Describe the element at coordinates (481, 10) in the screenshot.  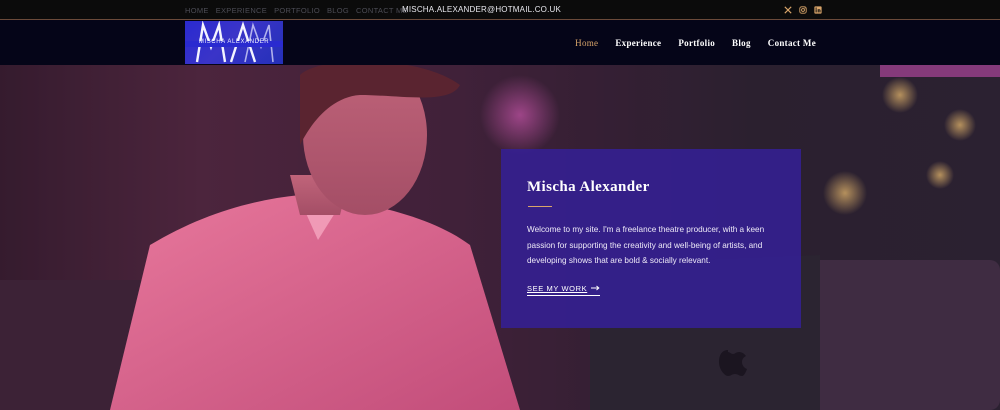
I see `email-link: MISCHA.ALEXANDER@HOTMAIL.CO.UK` at that location.